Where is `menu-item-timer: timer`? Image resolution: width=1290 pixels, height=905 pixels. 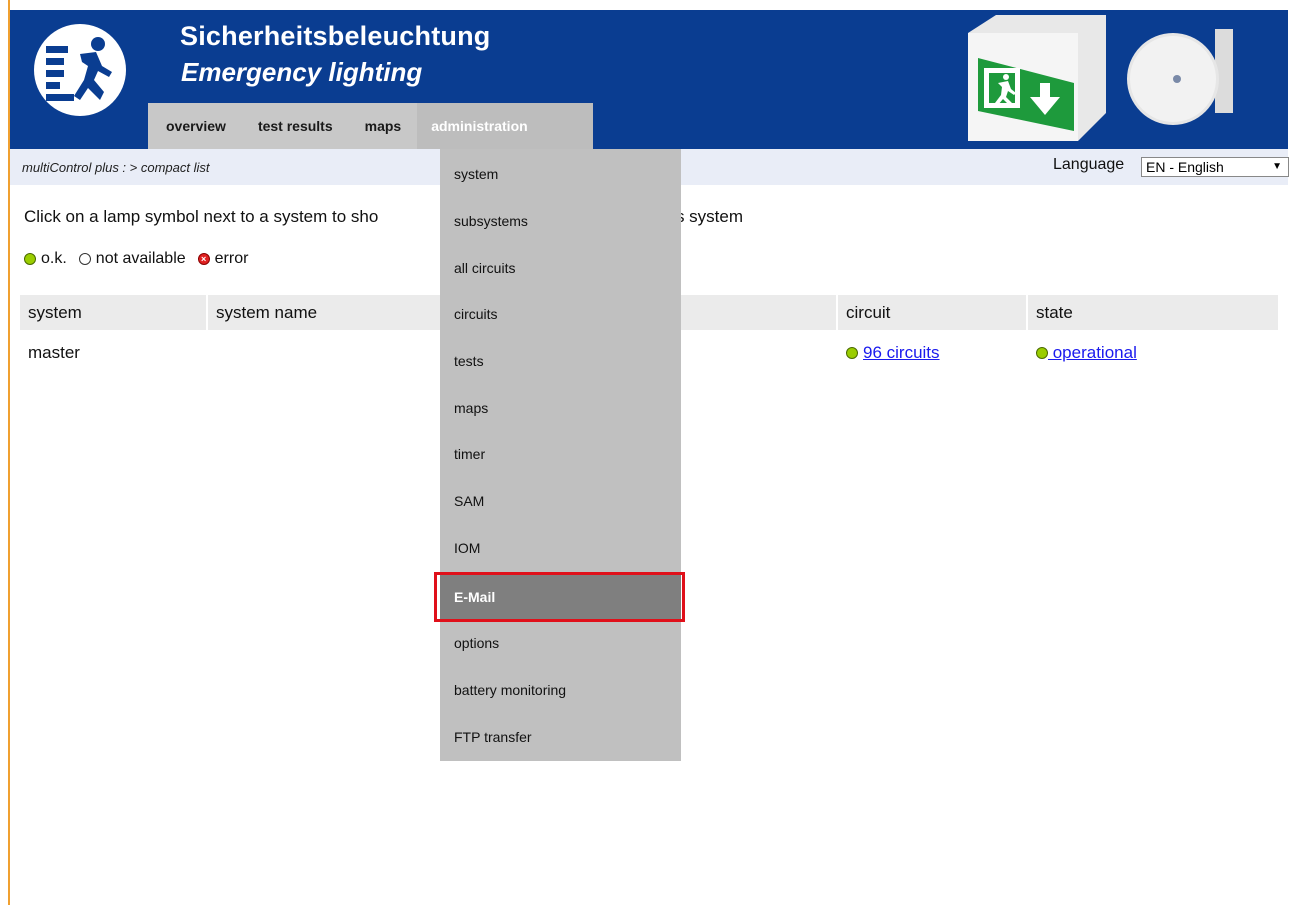 menu-item-timer: timer is located at coordinates (560, 454).